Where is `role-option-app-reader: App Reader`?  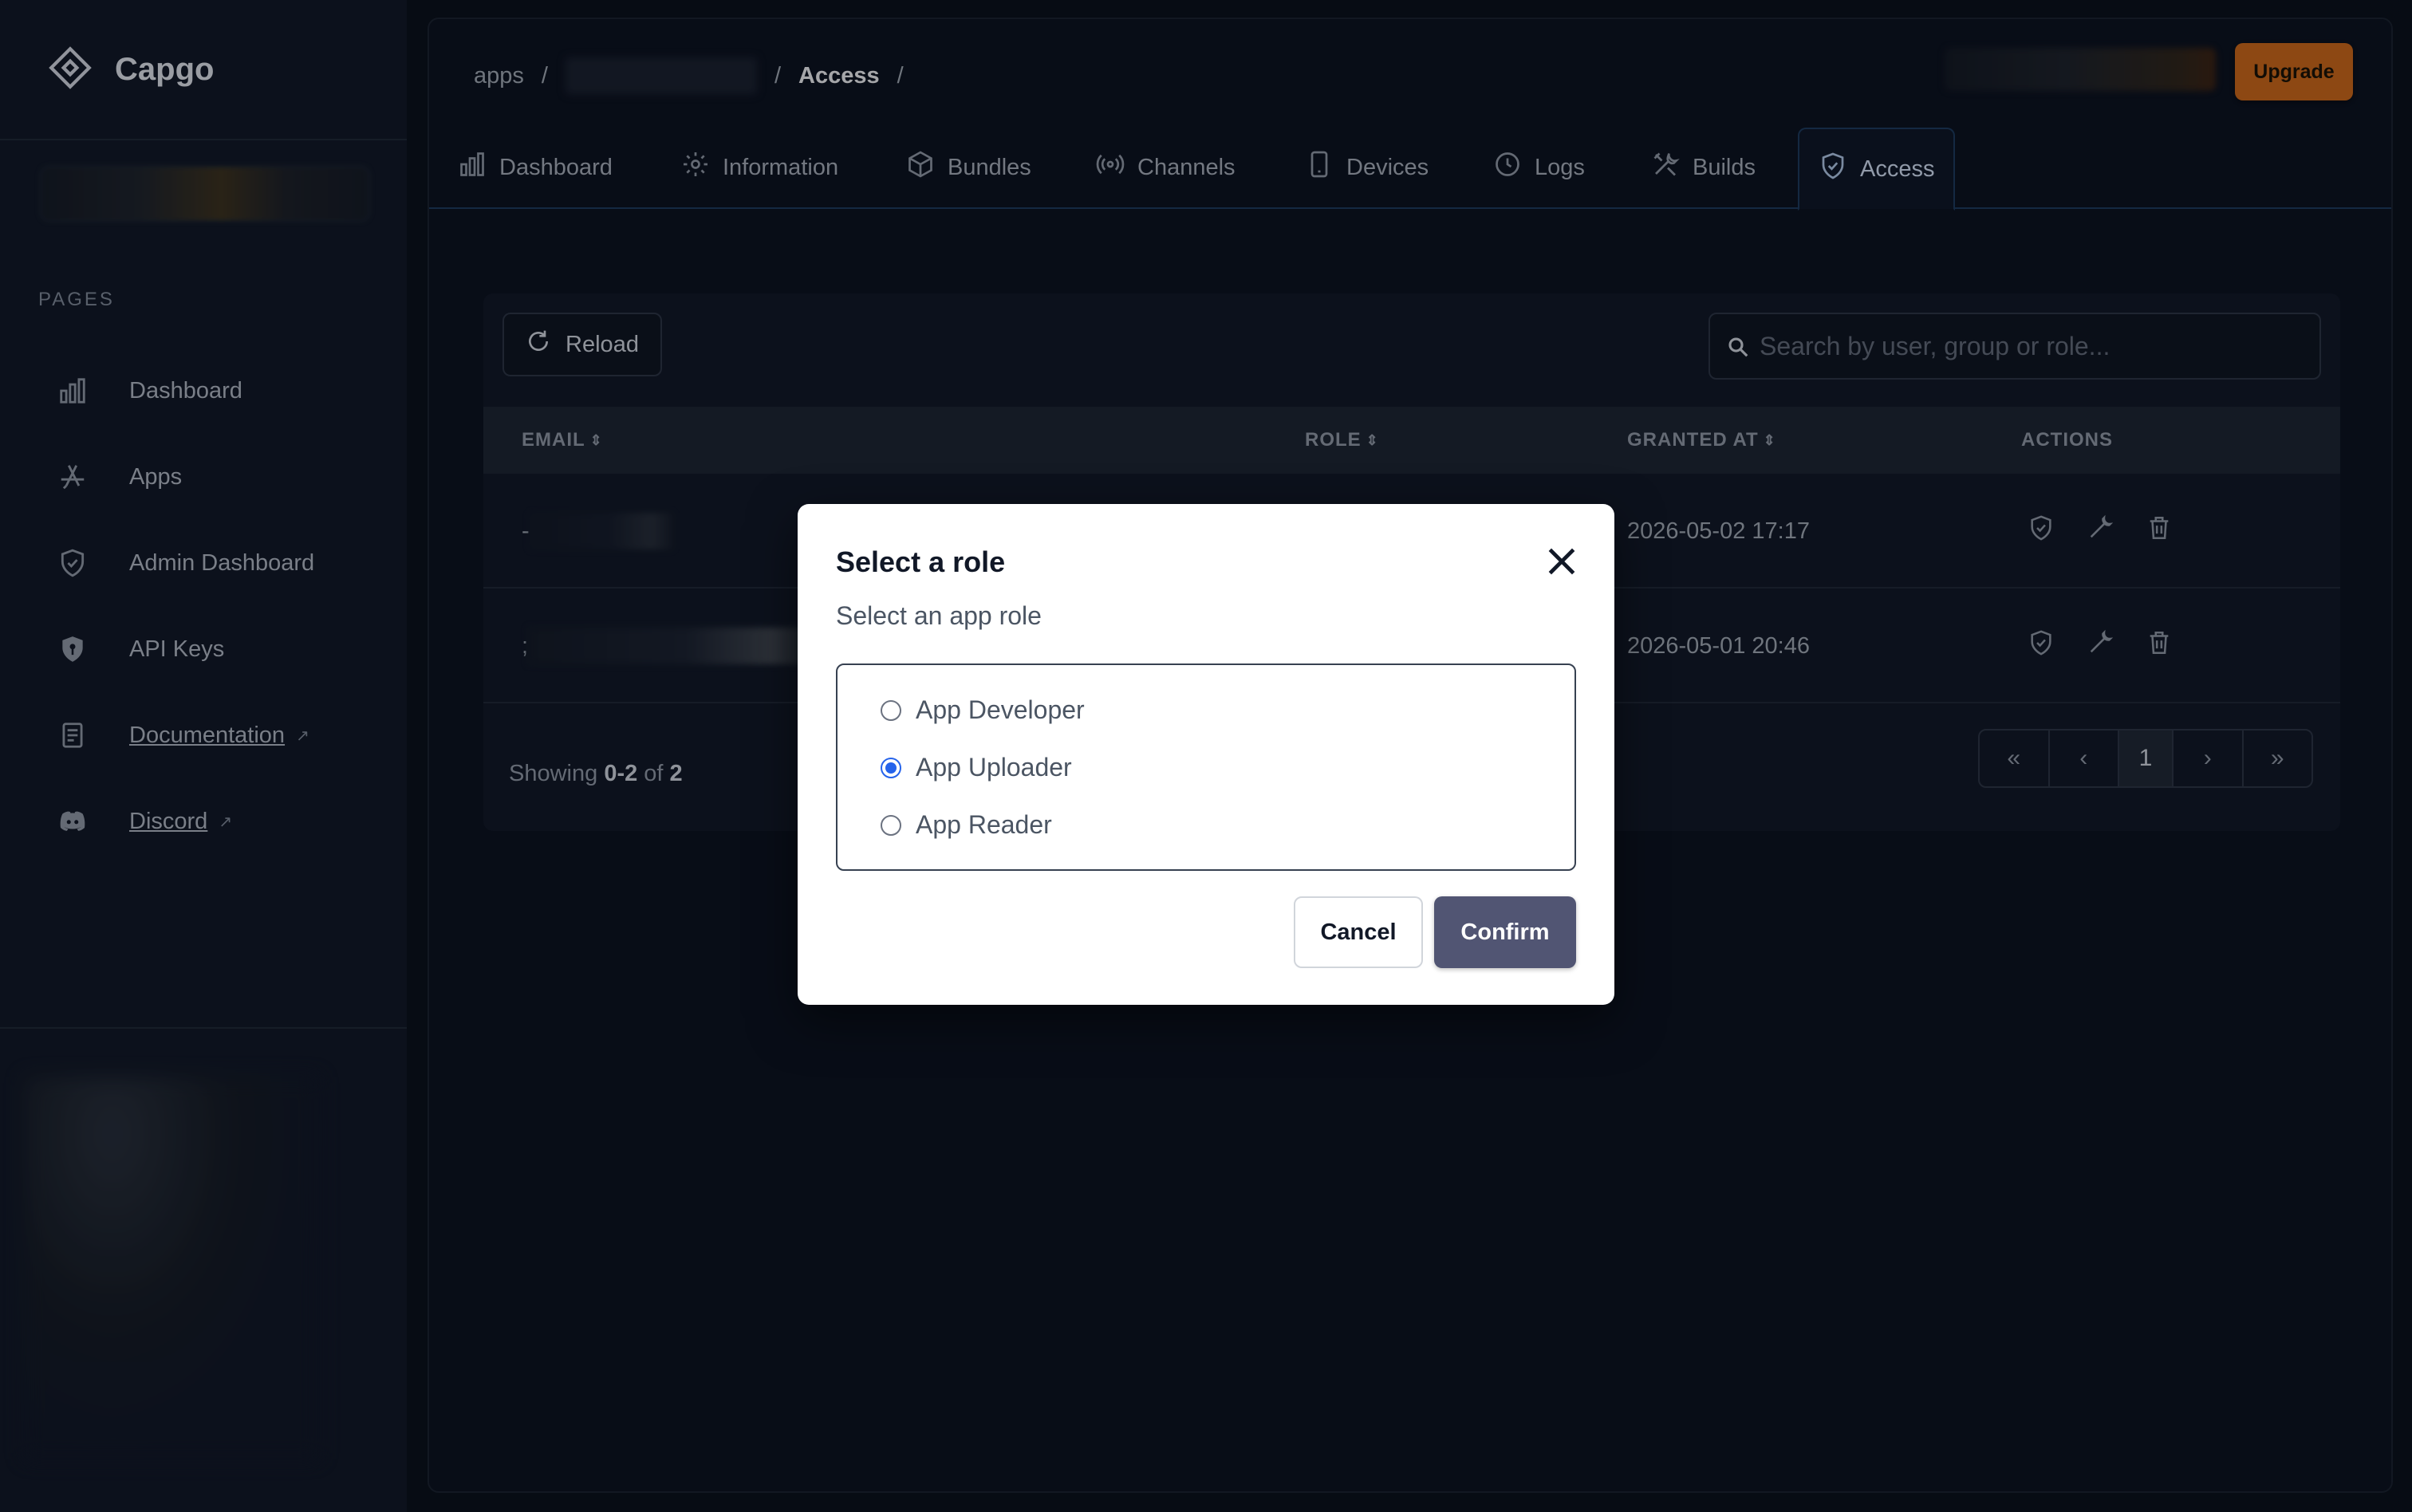 role-option-app-reader: App Reader is located at coordinates (967, 825).